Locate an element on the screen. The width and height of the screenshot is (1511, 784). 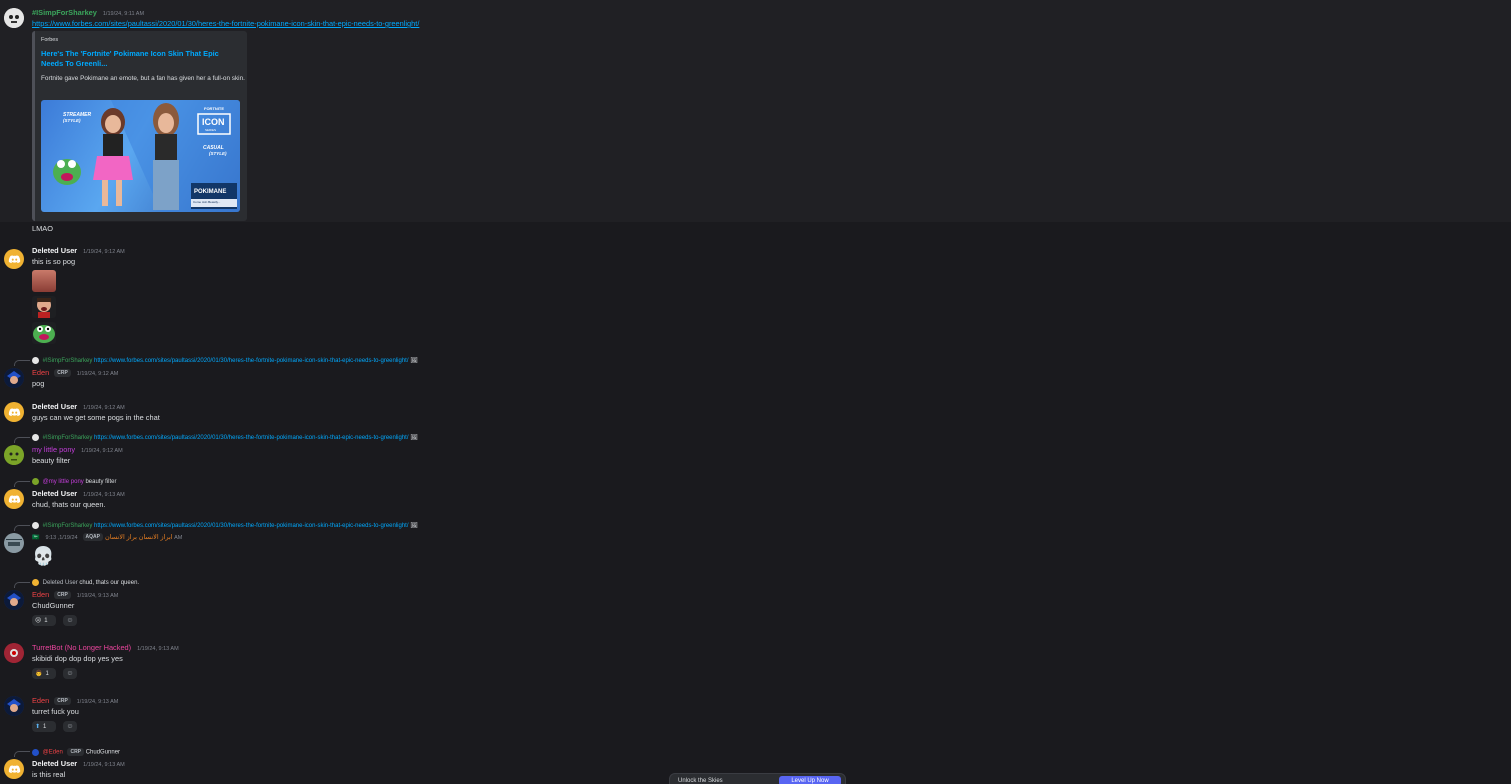
reply-text: beauty filter is located at coordinates (101, 482).